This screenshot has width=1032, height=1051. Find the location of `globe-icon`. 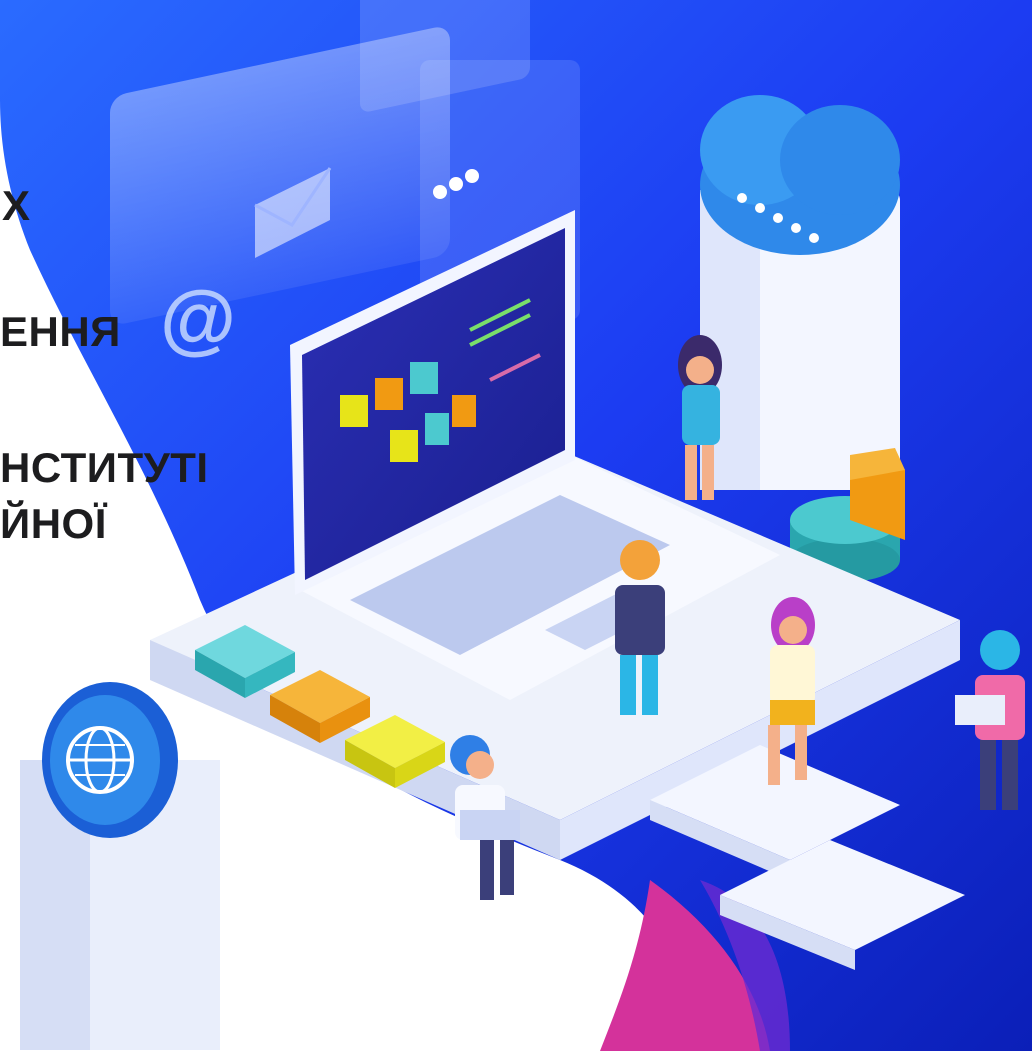

globe-icon is located at coordinates (110, 760).